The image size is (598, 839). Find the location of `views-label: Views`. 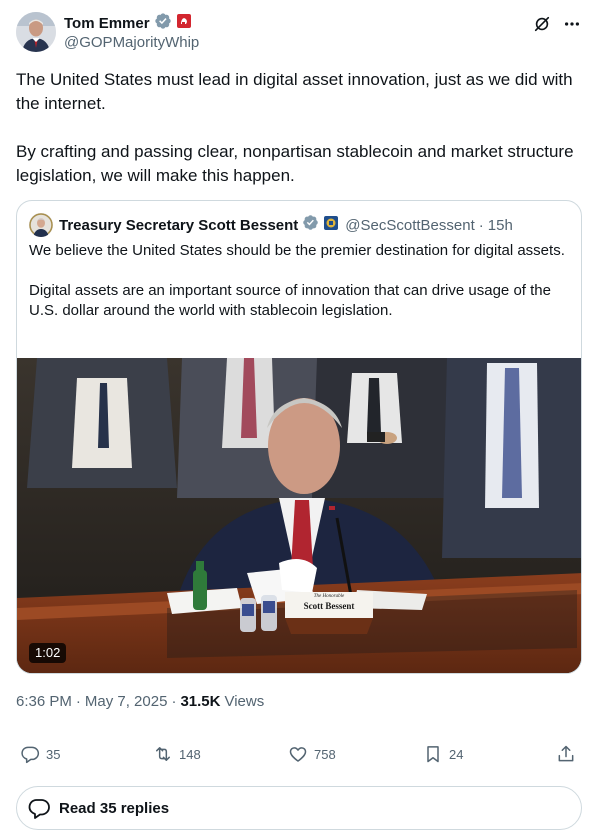

views-label: Views is located at coordinates (244, 701).